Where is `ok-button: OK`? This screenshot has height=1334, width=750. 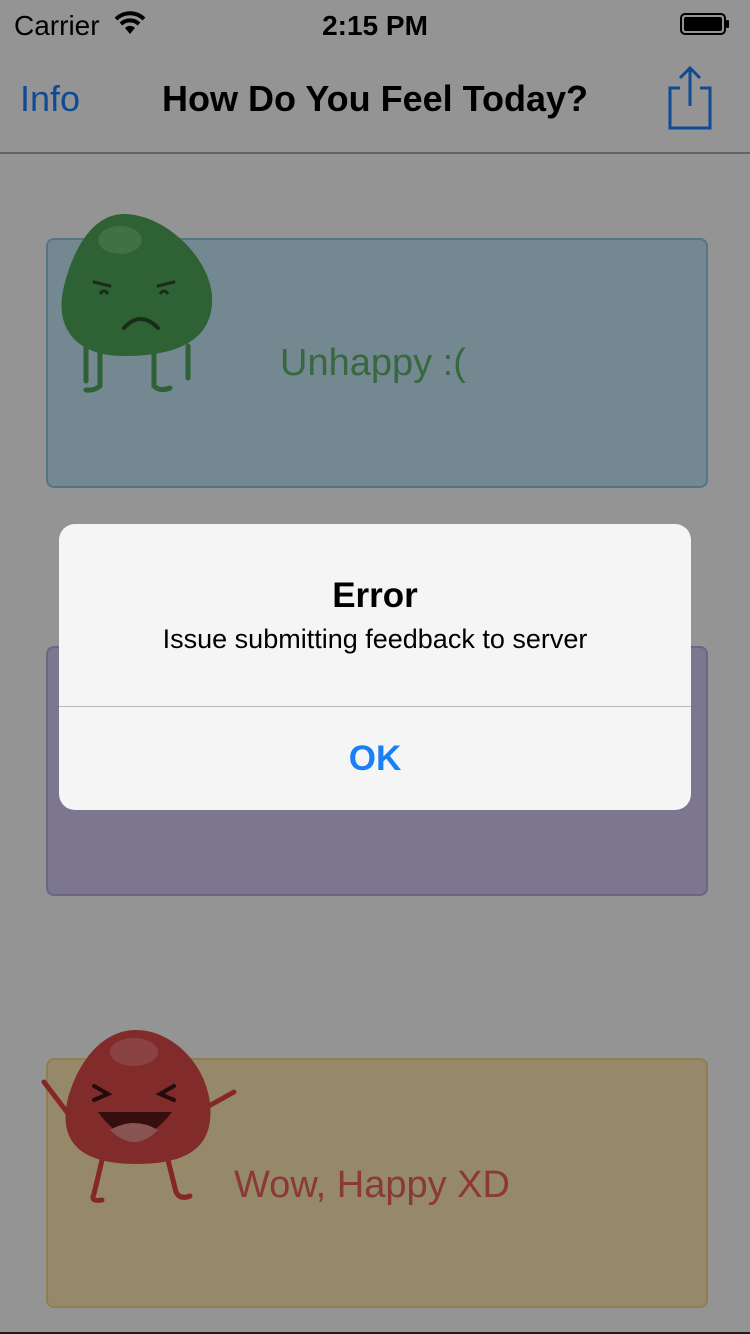
ok-button: OK is located at coordinates (375, 758).